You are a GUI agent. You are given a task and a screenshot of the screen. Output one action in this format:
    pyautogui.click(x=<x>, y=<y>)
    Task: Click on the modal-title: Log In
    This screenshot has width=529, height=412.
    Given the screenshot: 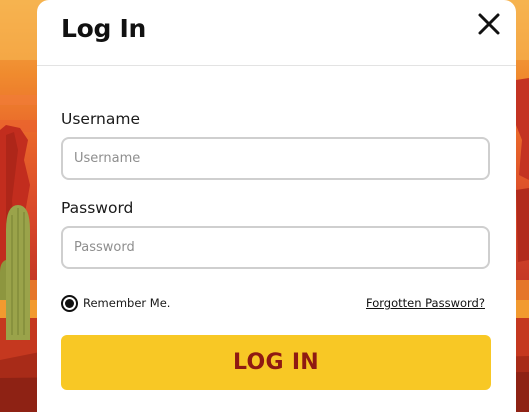 What is the action you would take?
    pyautogui.click(x=104, y=28)
    